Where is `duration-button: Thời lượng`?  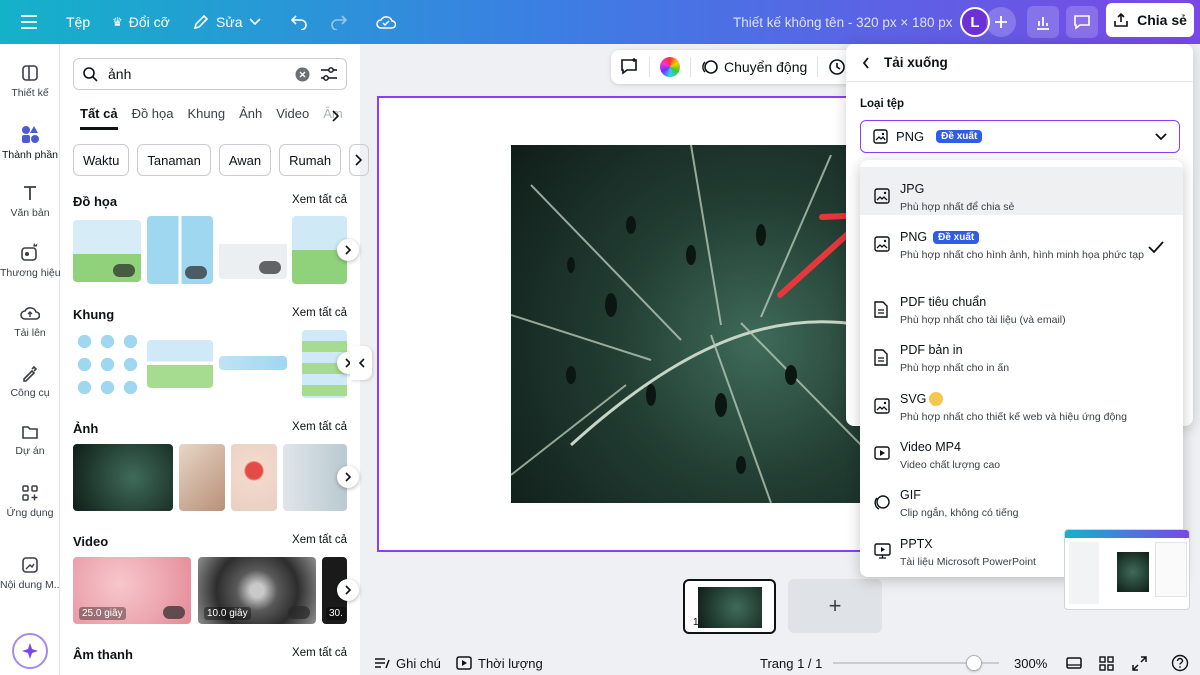
duration-button: Thời lượng is located at coordinates (499, 663).